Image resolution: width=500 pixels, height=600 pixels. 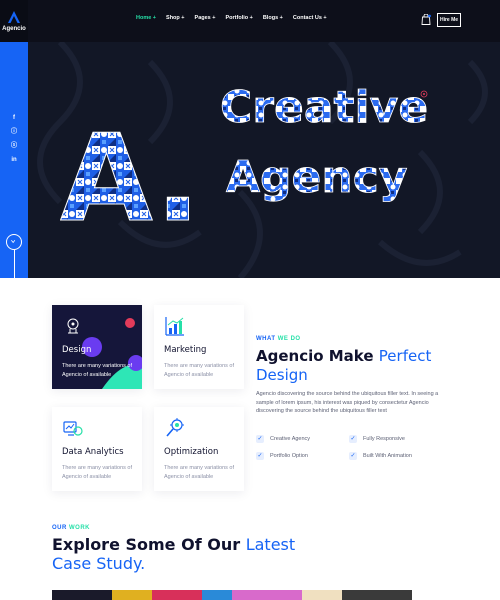 What do you see at coordinates (14, 264) in the screenshot?
I see `scroll-line` at bounding box center [14, 264].